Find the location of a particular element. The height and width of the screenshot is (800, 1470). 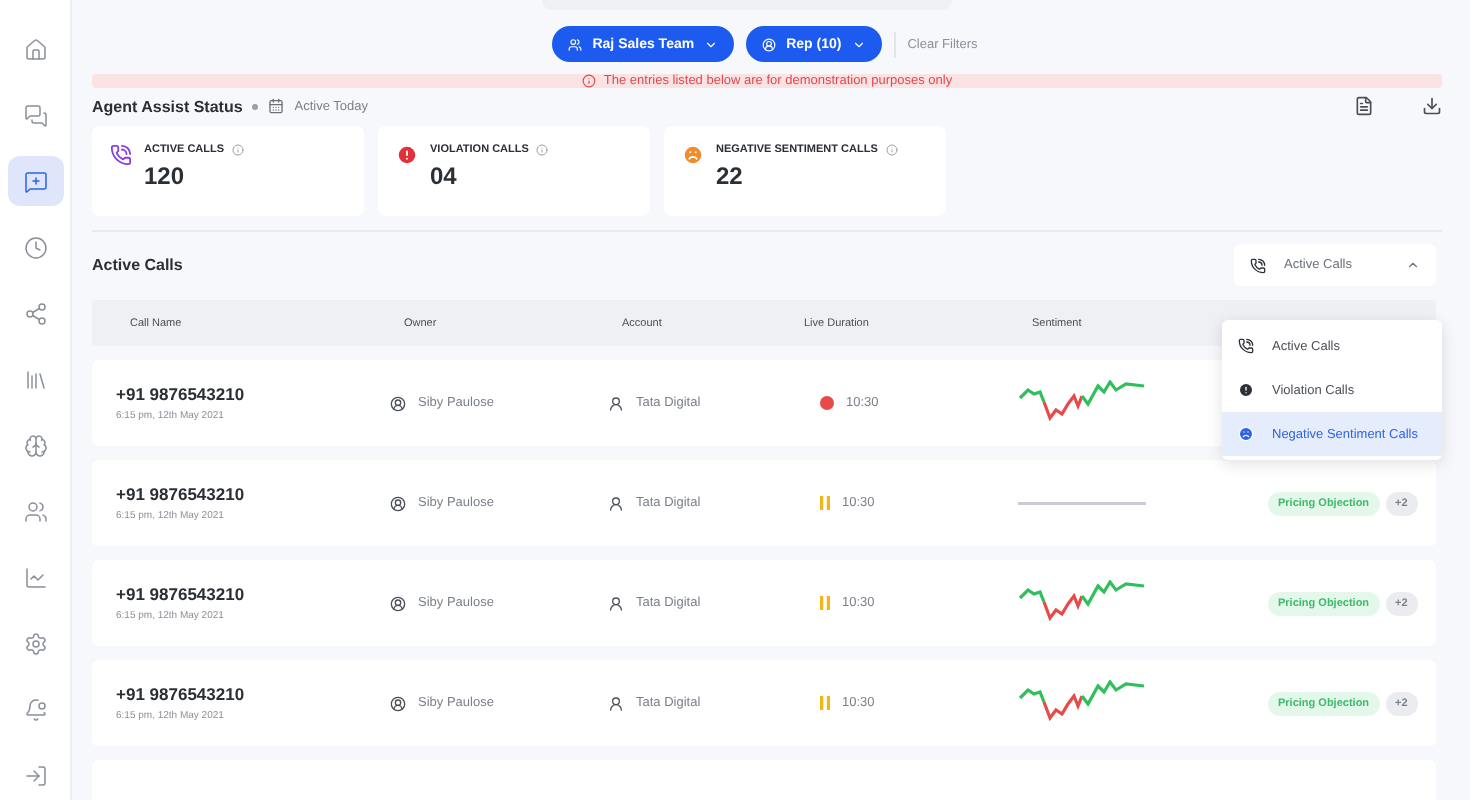

home-icon is located at coordinates (35, 49).